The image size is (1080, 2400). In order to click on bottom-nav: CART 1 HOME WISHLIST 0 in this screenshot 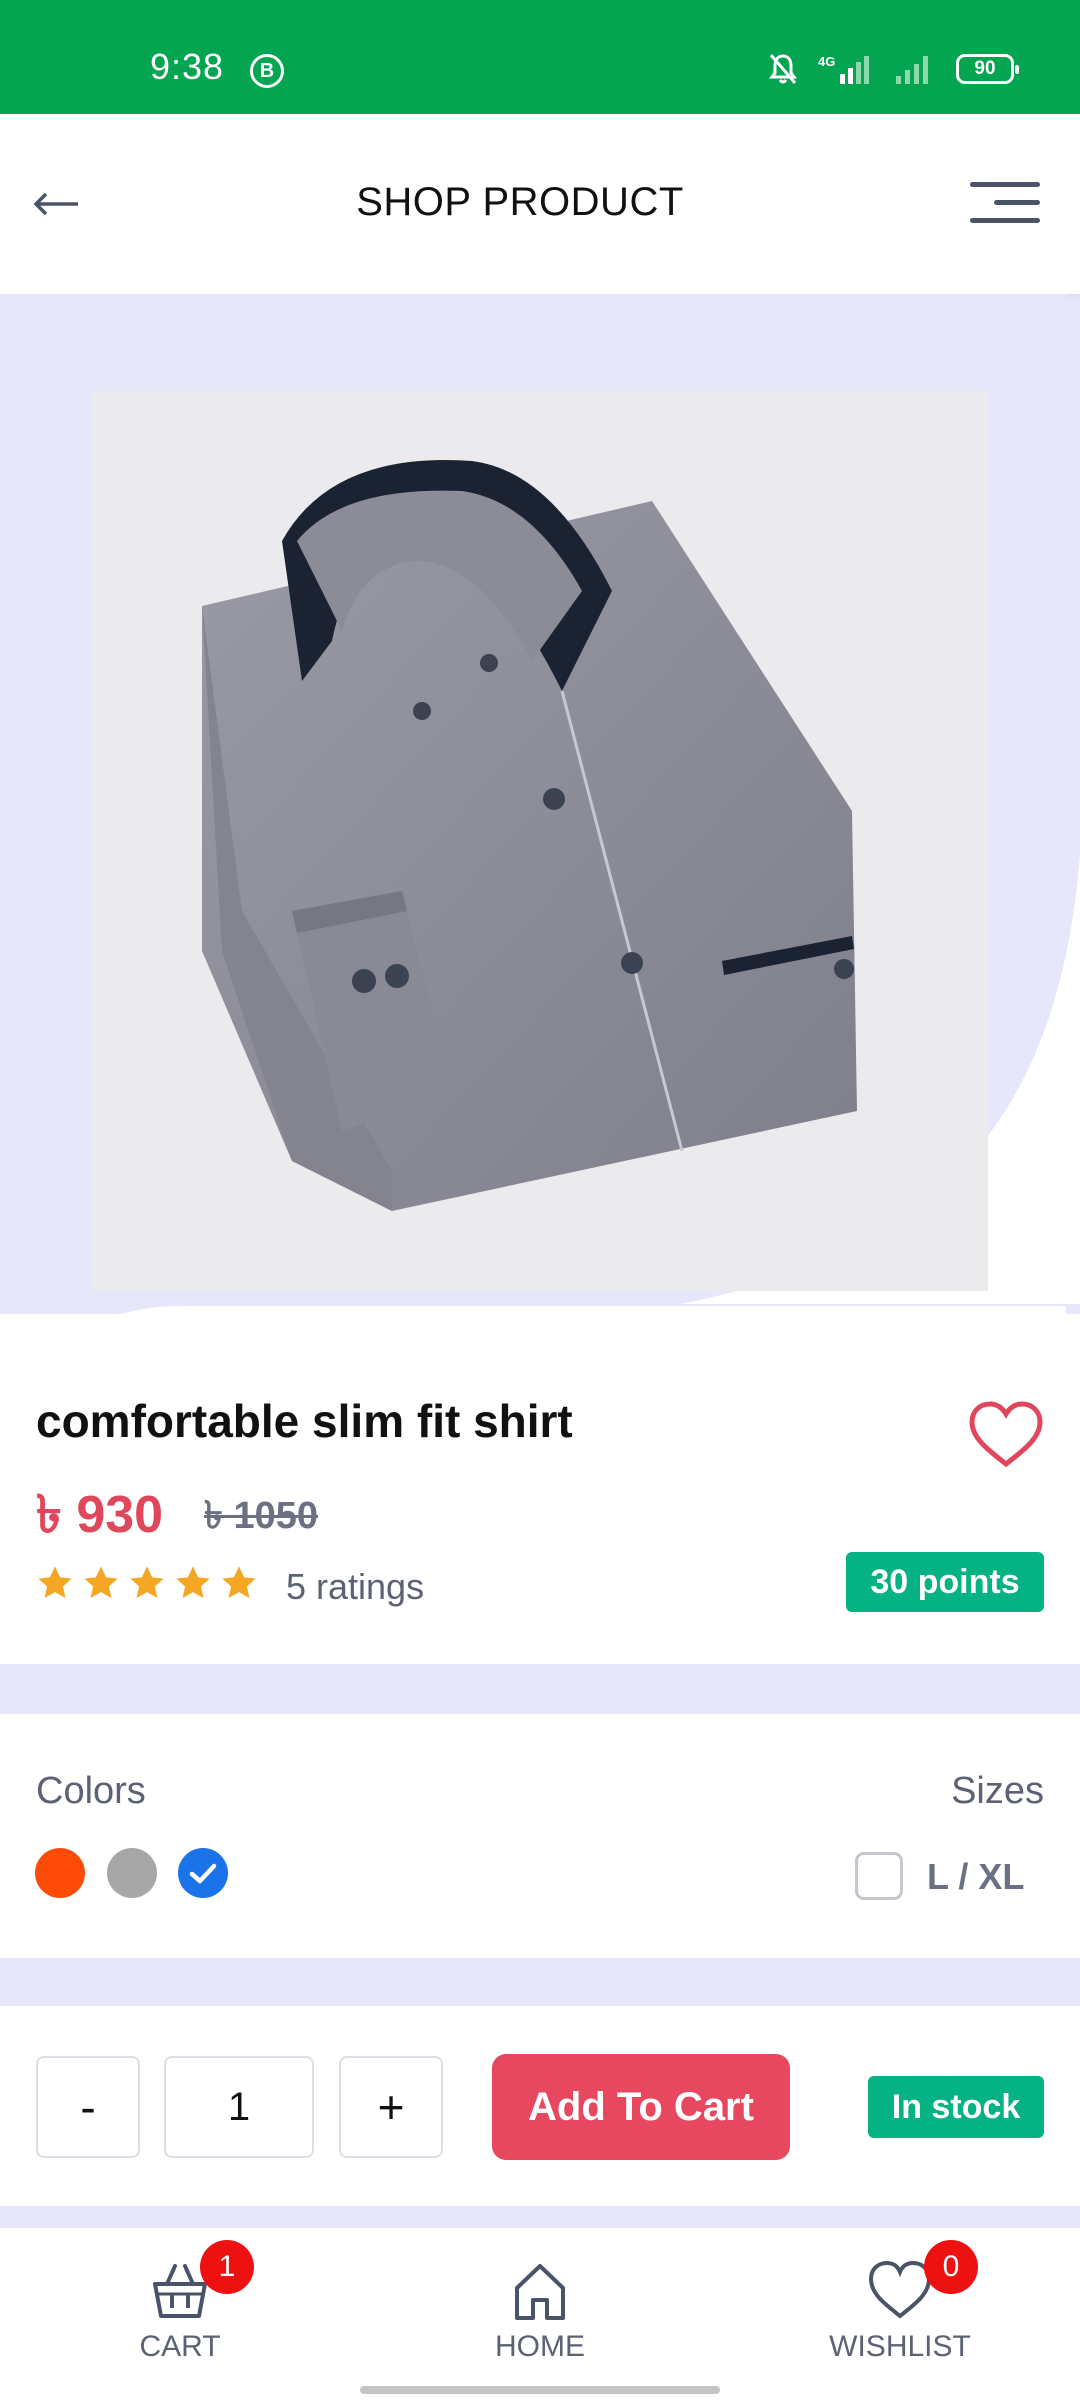, I will do `click(540, 2313)`.